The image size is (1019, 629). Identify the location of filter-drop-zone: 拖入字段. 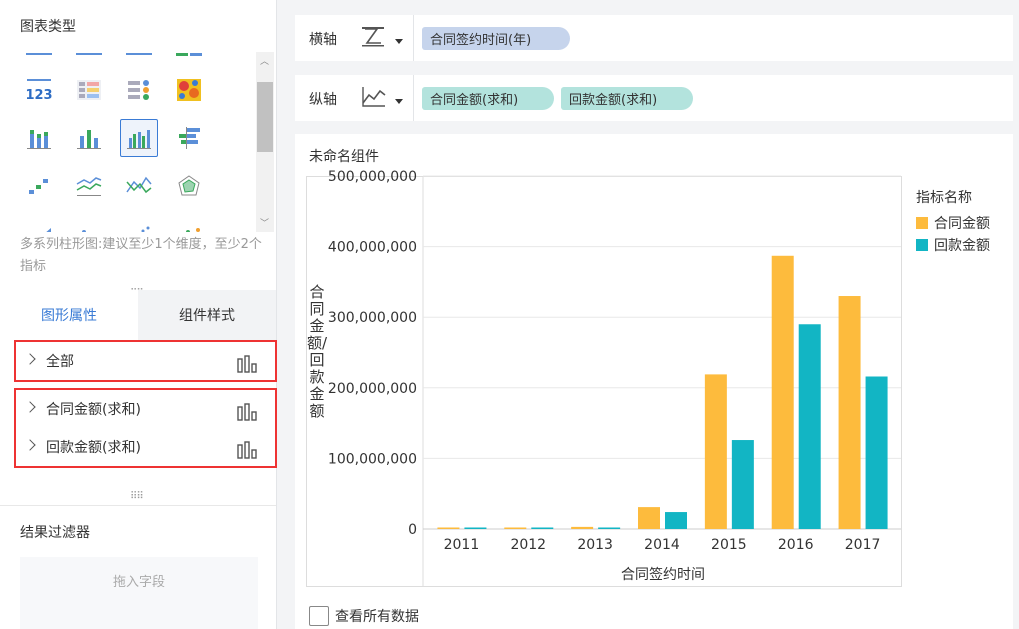
(139, 593).